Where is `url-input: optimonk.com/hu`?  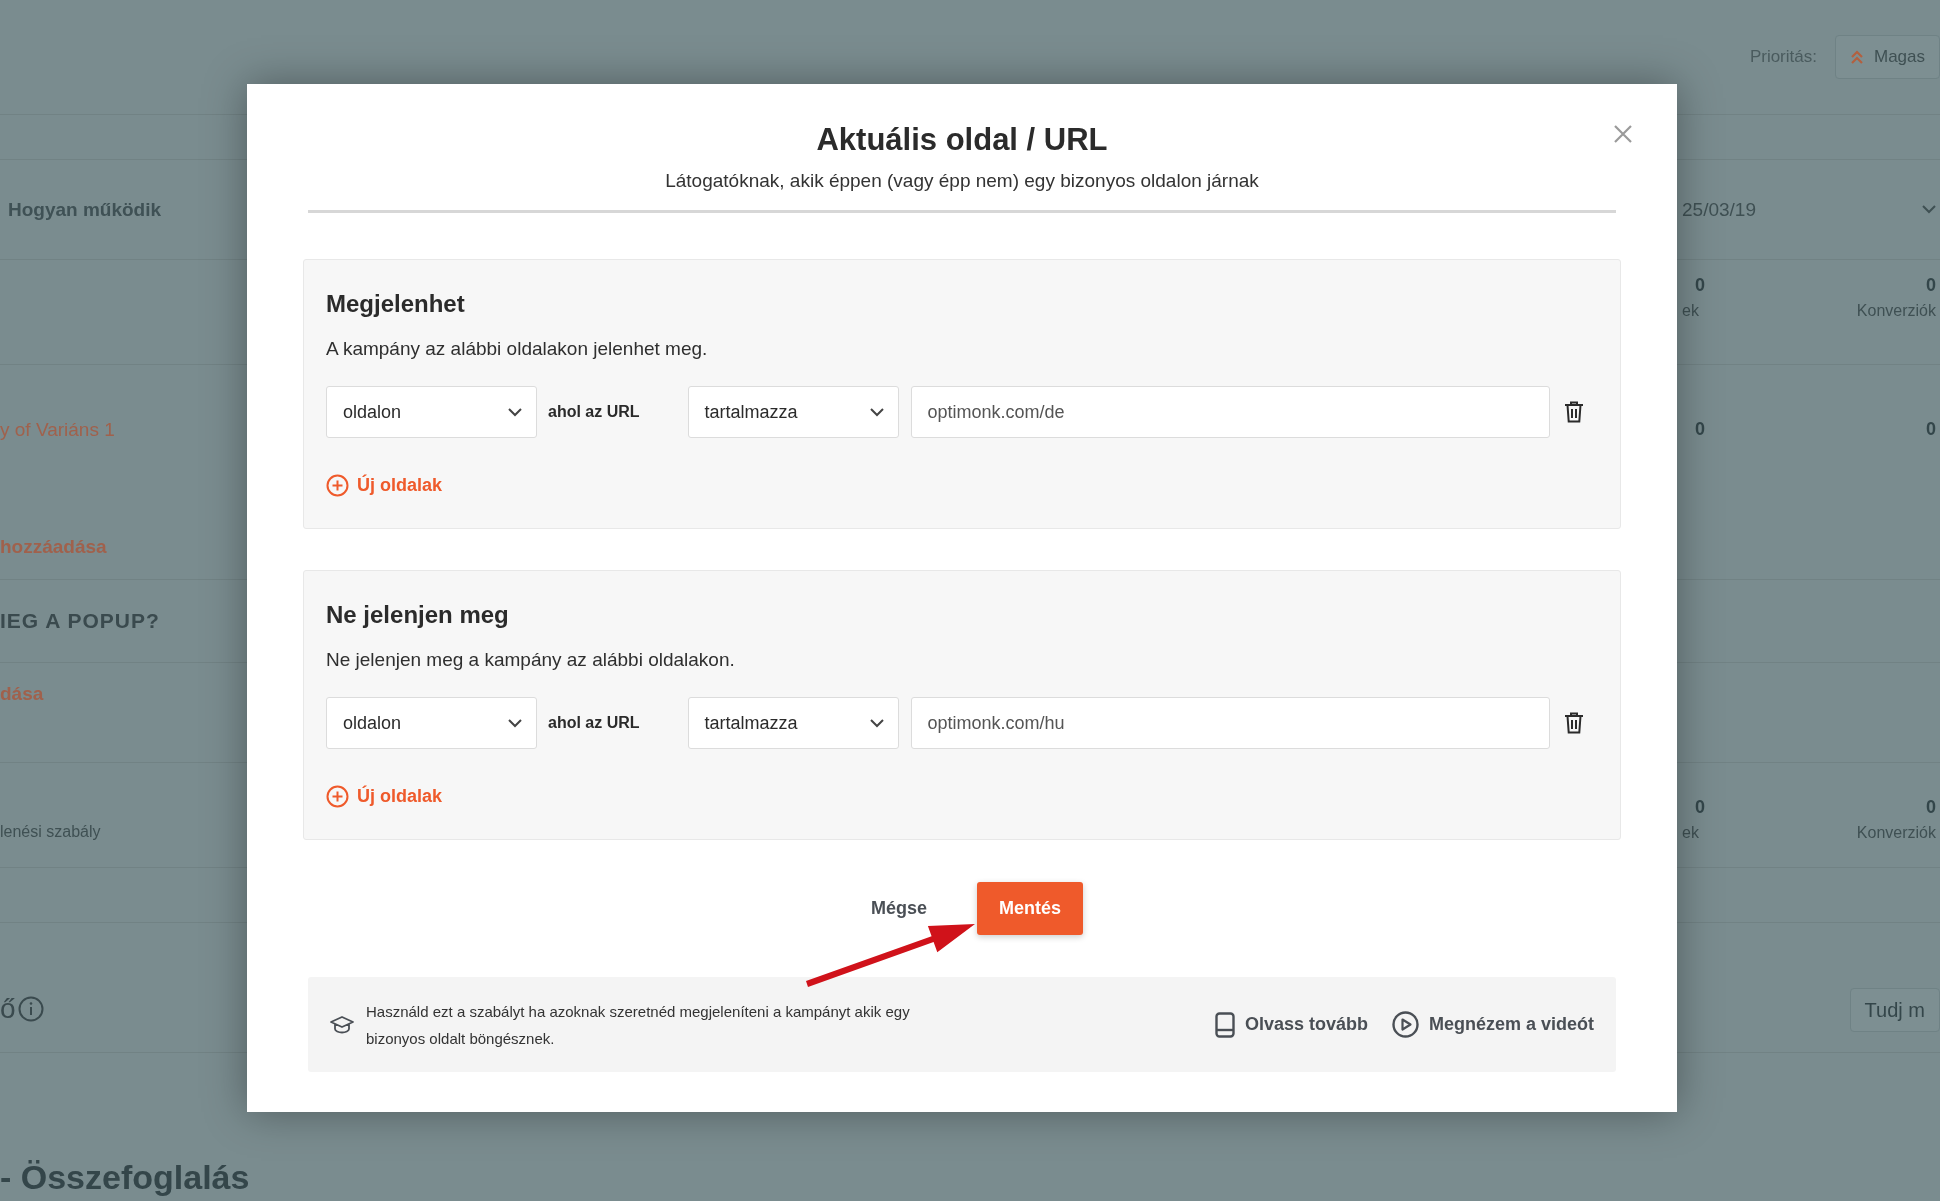 url-input: optimonk.com/hu is located at coordinates (1230, 723).